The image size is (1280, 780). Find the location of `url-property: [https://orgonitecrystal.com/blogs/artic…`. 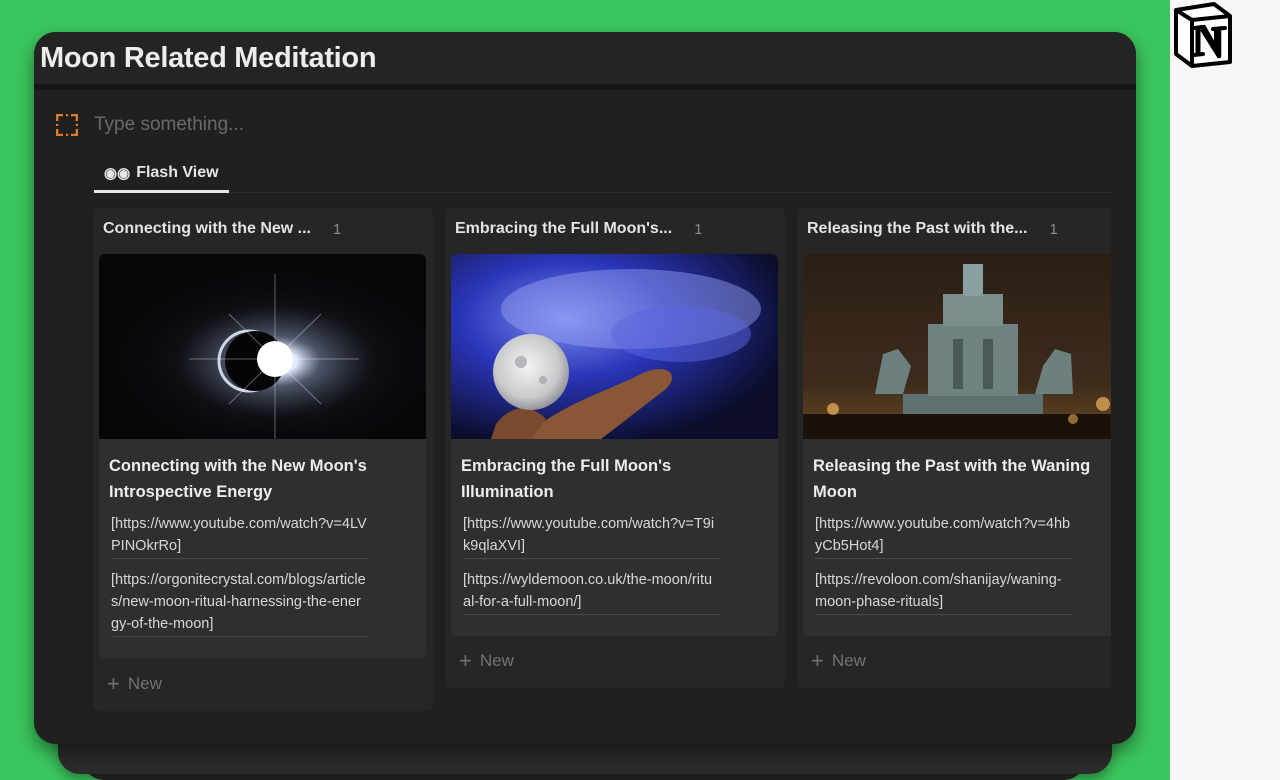

url-property: [https://orgonitecrystal.com/blogs/artic… is located at coordinates (239, 603).